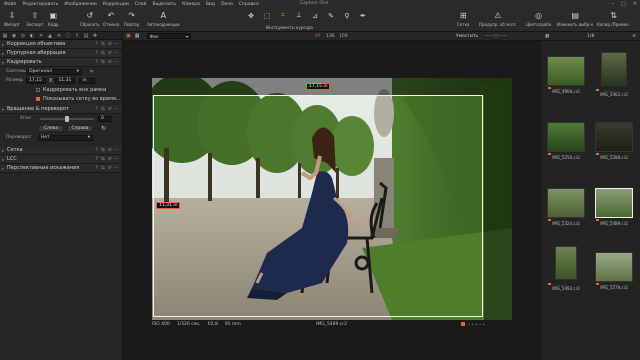 The width and height of the screenshot is (640, 360). What do you see at coordinates (50, 36) in the screenshot?
I see `details-tab-icon: ▲` at bounding box center [50, 36].